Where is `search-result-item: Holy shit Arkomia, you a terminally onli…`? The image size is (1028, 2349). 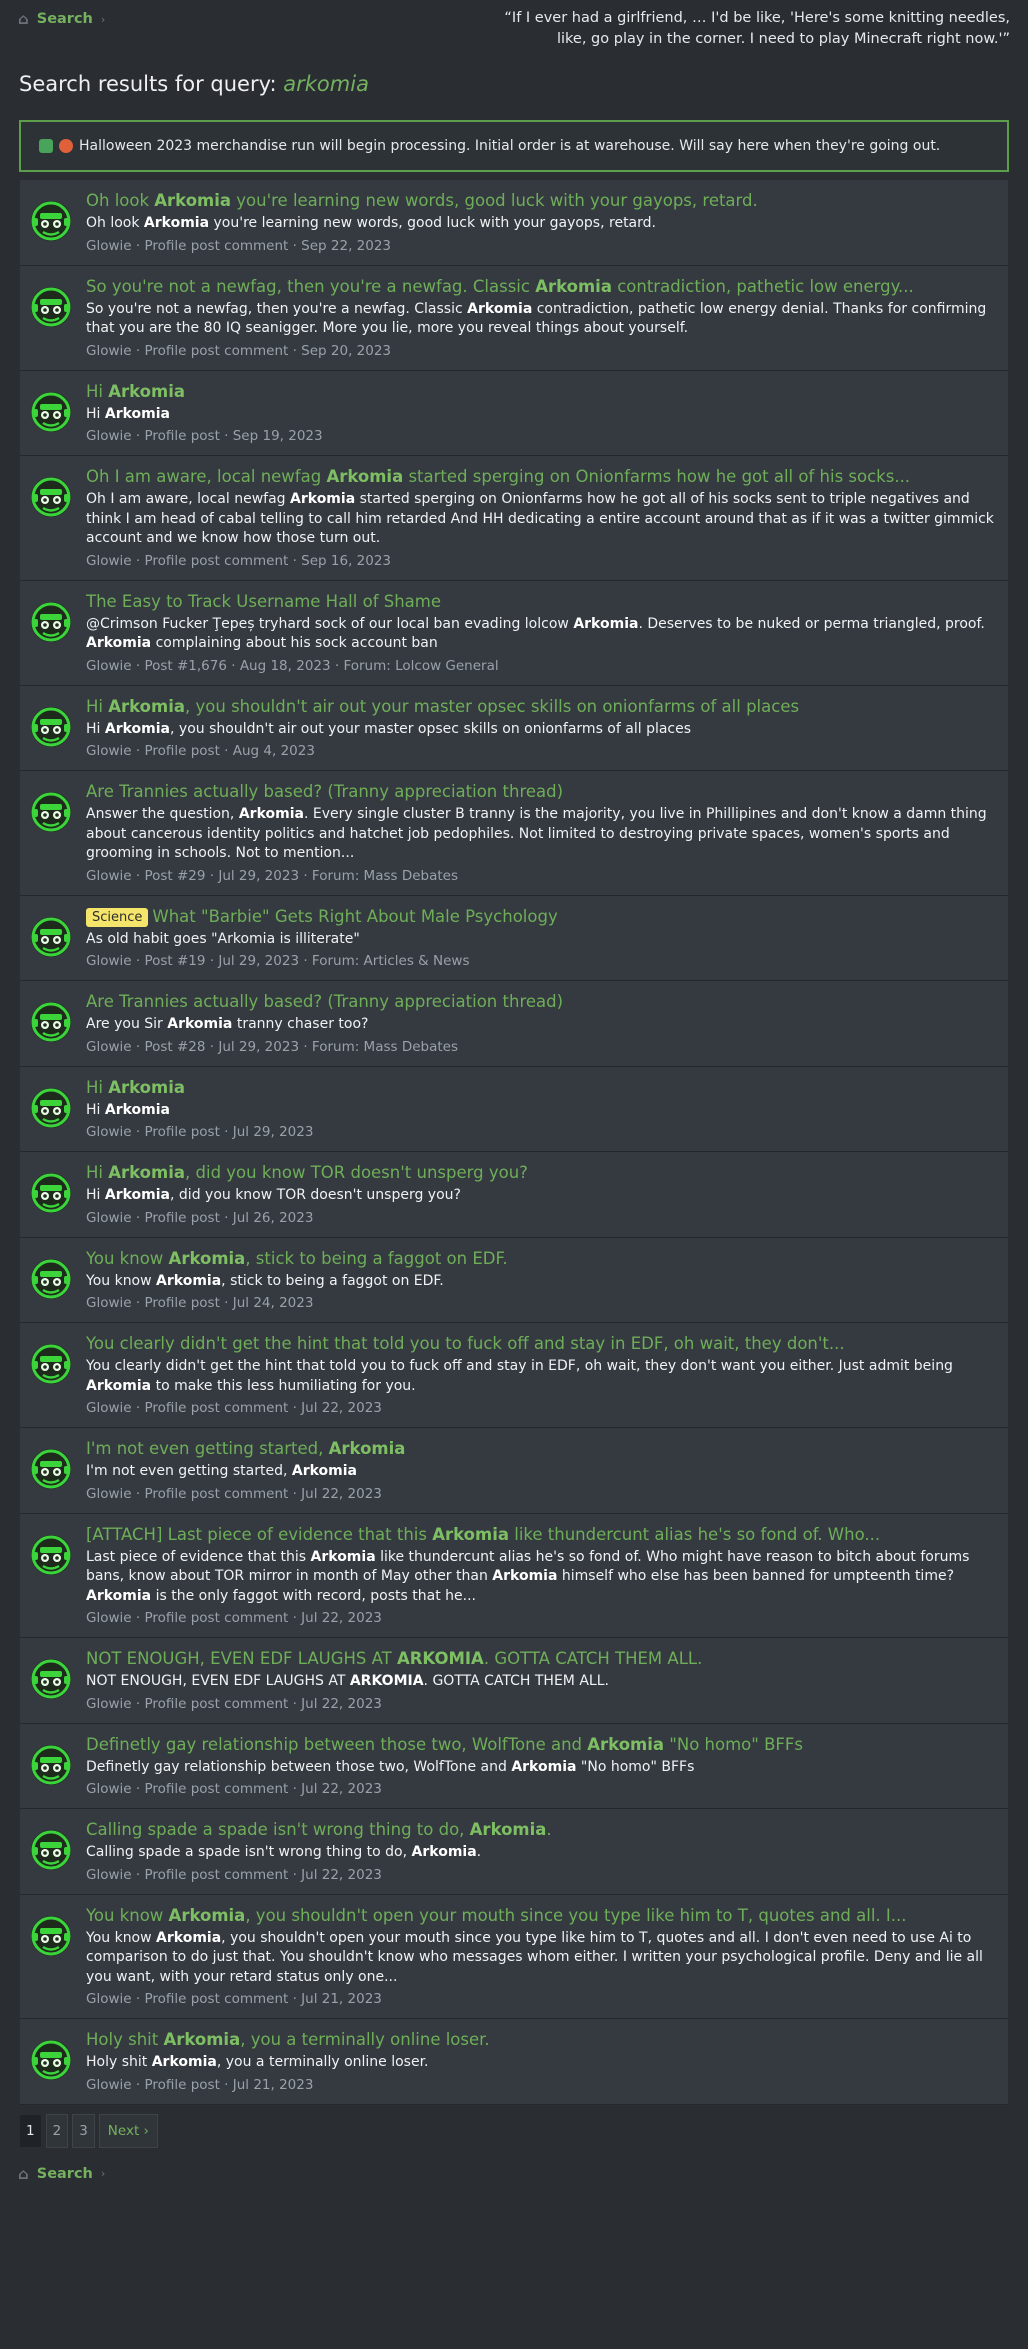 search-result-item: Holy shit Arkomia, you a terminally onli… is located at coordinates (514, 2062).